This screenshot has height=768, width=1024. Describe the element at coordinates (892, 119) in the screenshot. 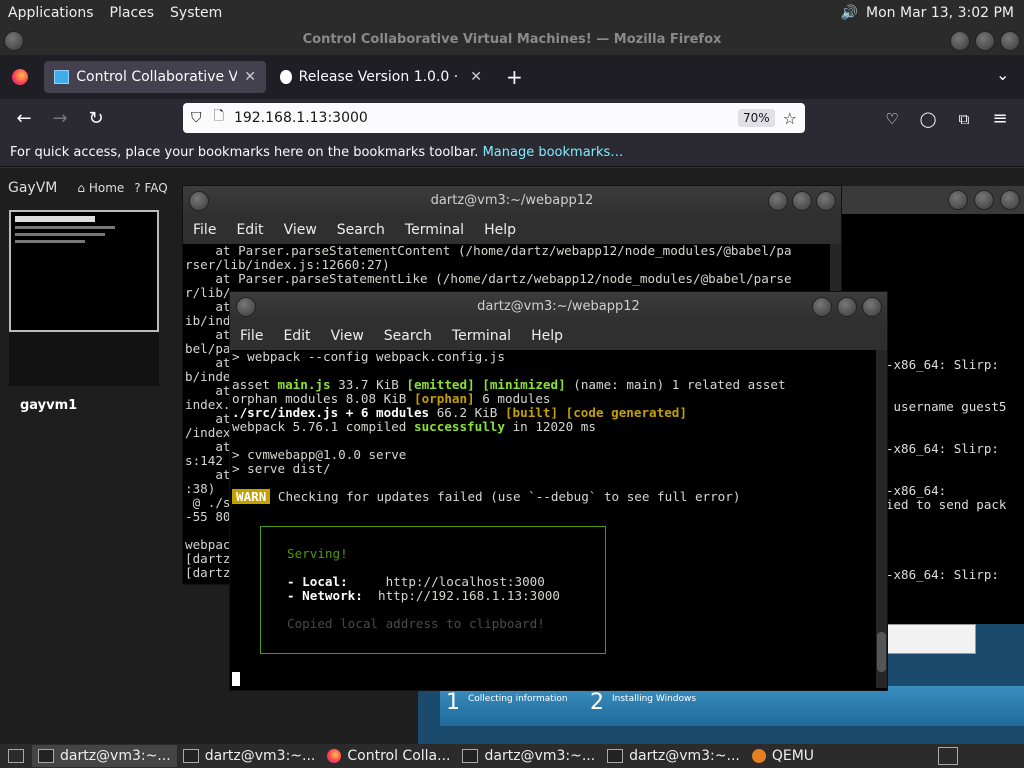

I see `pocket-icon: ♡` at that location.